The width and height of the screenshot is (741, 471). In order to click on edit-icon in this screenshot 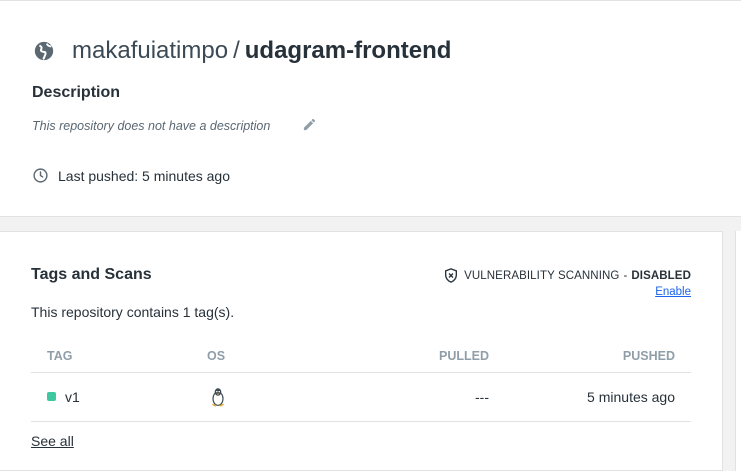, I will do `click(309, 124)`.